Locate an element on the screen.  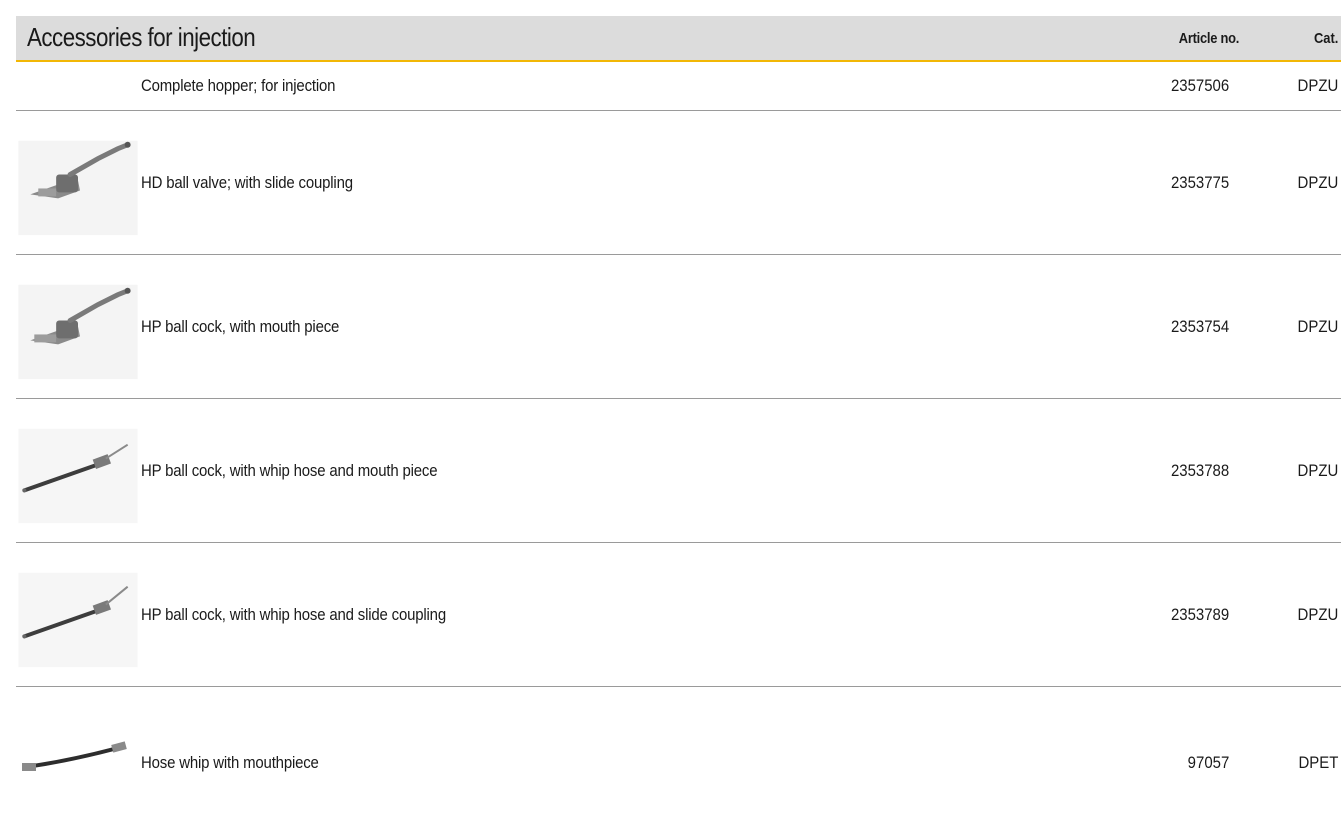
ball-valve-photo is located at coordinates (78, 182).